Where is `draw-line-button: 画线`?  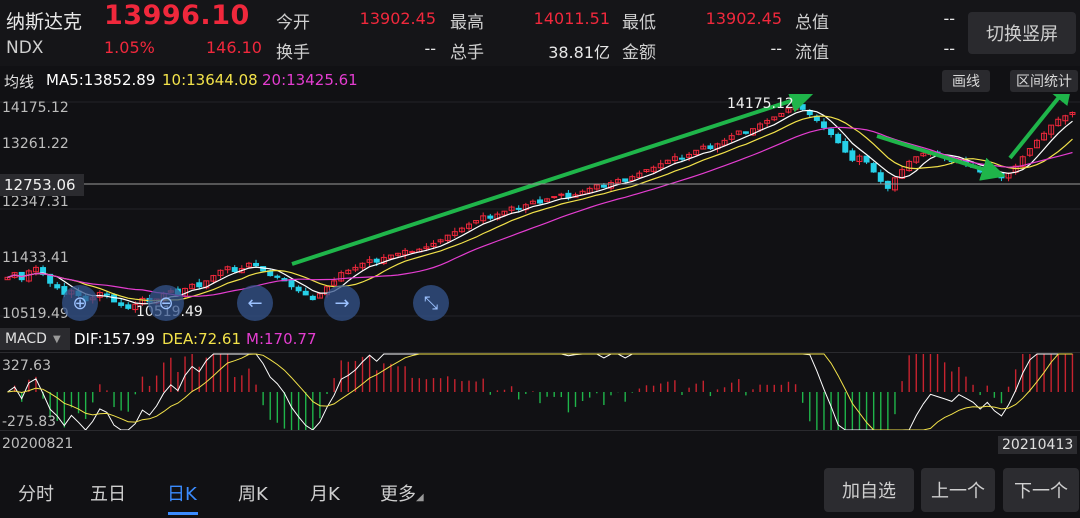 draw-line-button: 画线 is located at coordinates (966, 81).